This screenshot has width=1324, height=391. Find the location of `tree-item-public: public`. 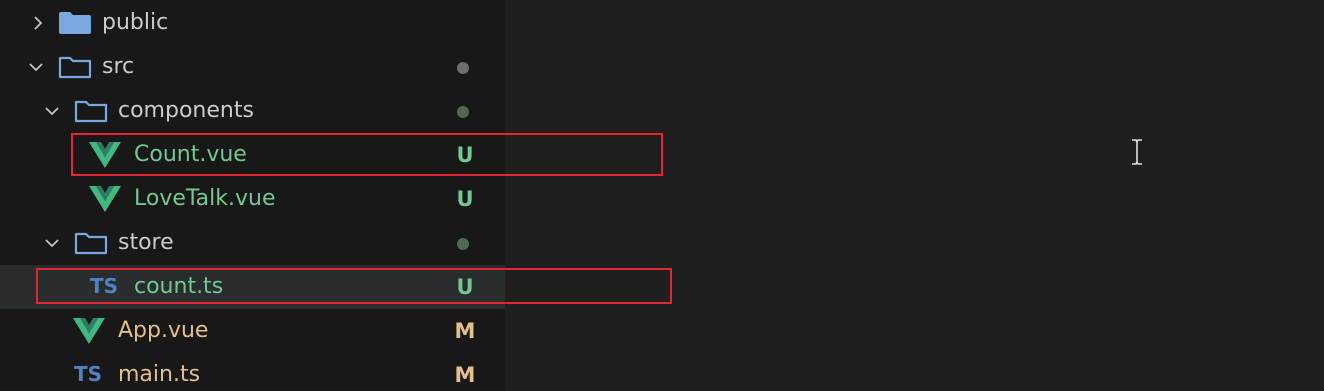

tree-item-public: public is located at coordinates (252, 23).